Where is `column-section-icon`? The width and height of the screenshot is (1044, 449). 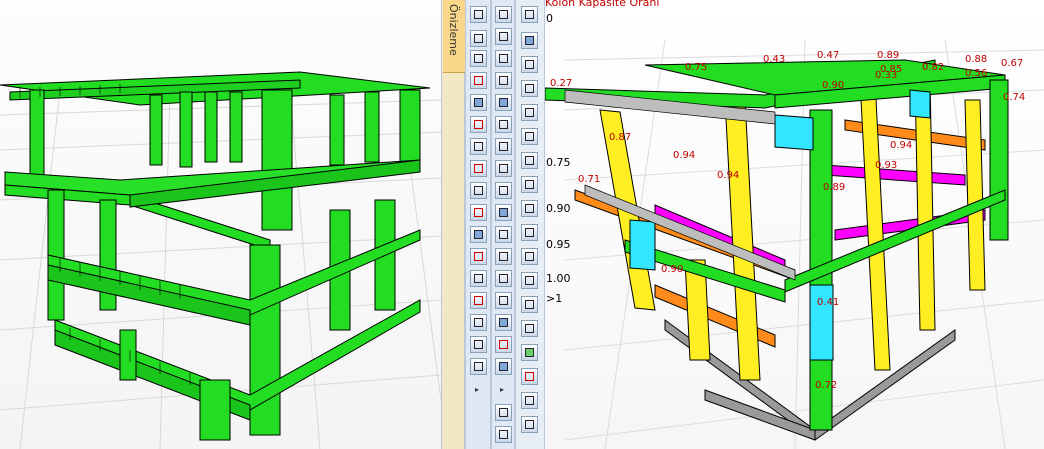
column-section-icon is located at coordinates (503, 58).